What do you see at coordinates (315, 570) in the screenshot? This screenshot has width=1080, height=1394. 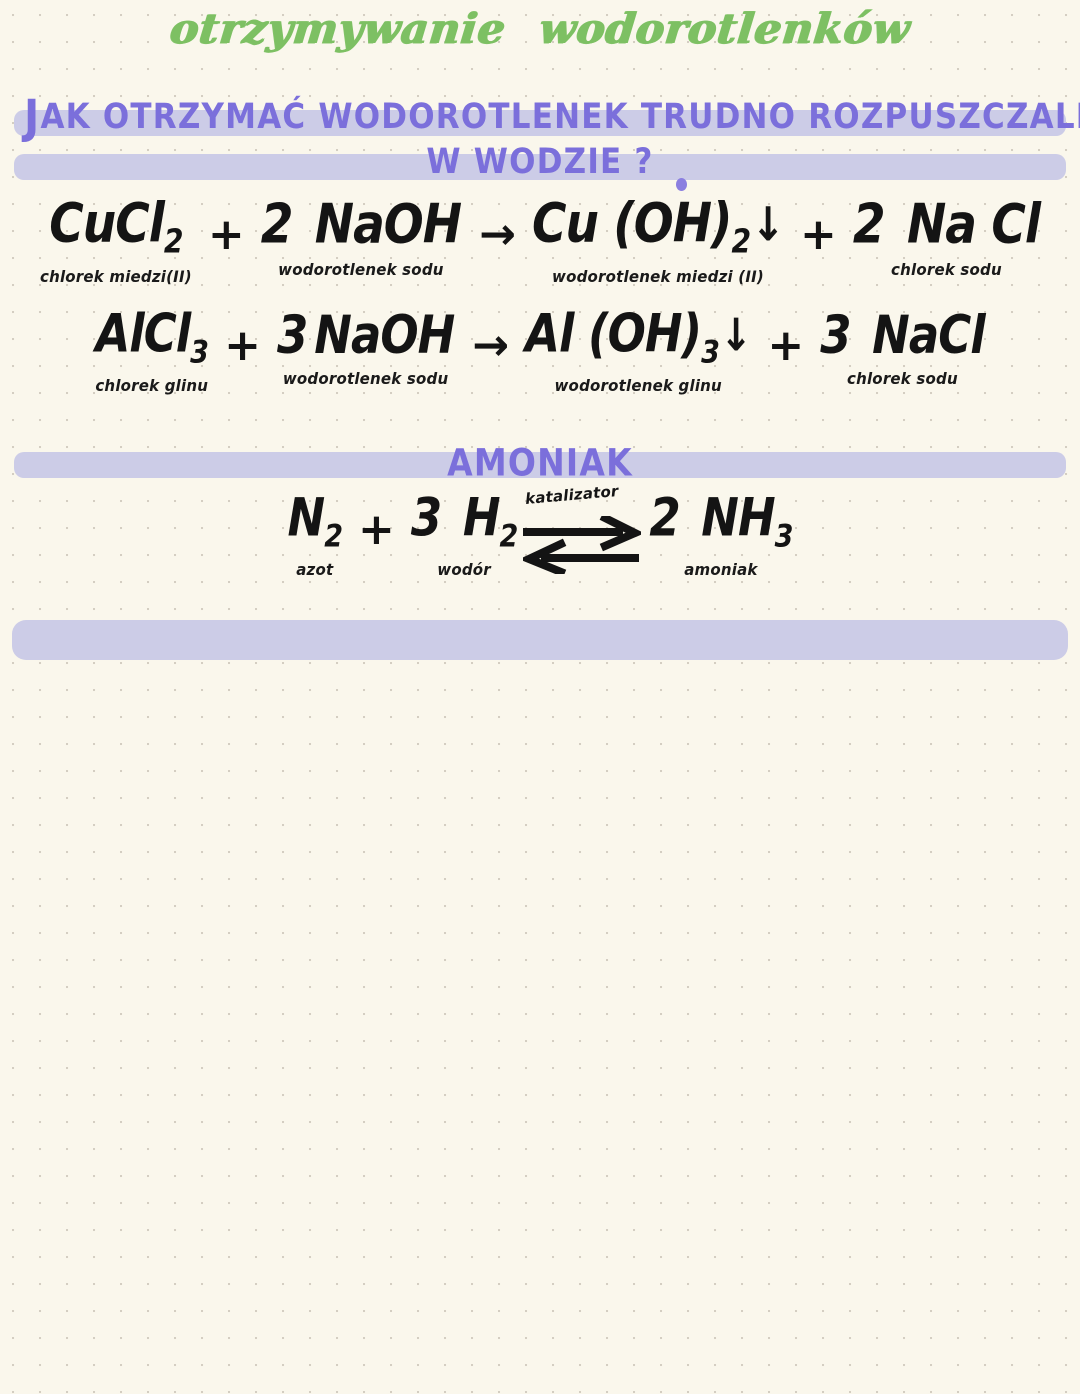 I see `compound-name-label: azot` at bounding box center [315, 570].